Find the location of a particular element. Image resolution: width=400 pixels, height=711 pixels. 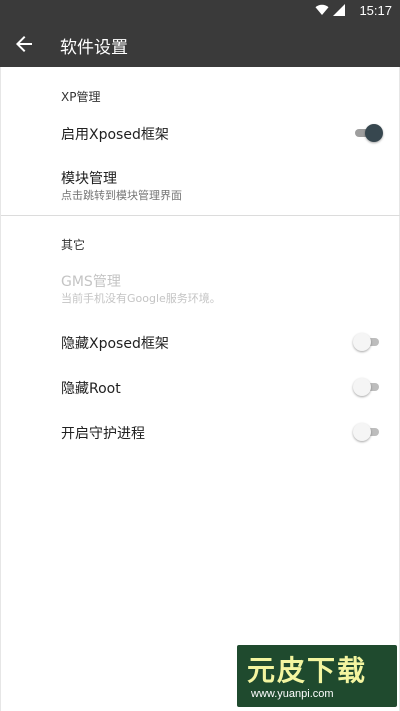

enable-xposed-switch is located at coordinates (369, 133).